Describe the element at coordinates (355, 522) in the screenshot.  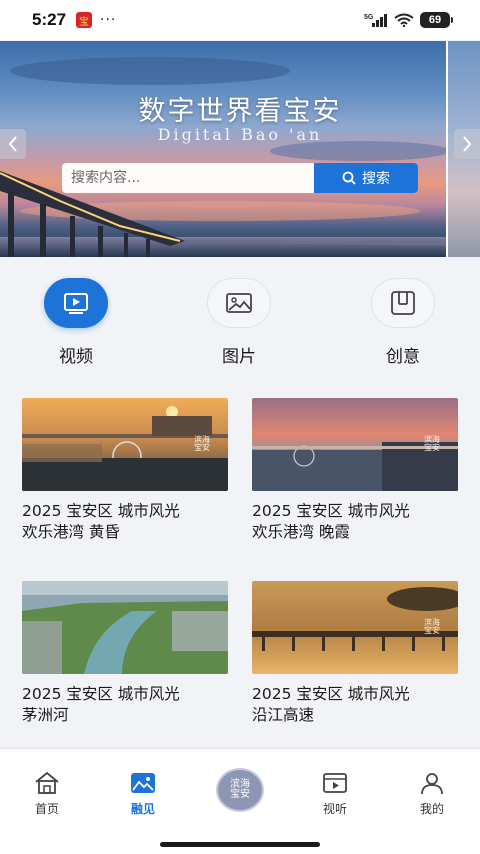
I see `video-title: 2025 宝安区 城市风光 欢乐港湾 晚霞` at that location.